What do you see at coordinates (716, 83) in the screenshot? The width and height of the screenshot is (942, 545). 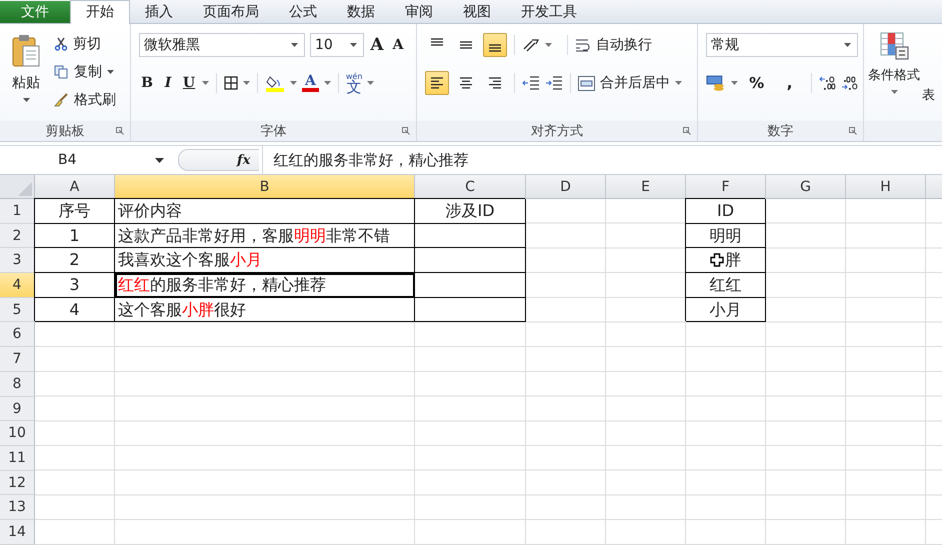 I see `currency-icon` at bounding box center [716, 83].